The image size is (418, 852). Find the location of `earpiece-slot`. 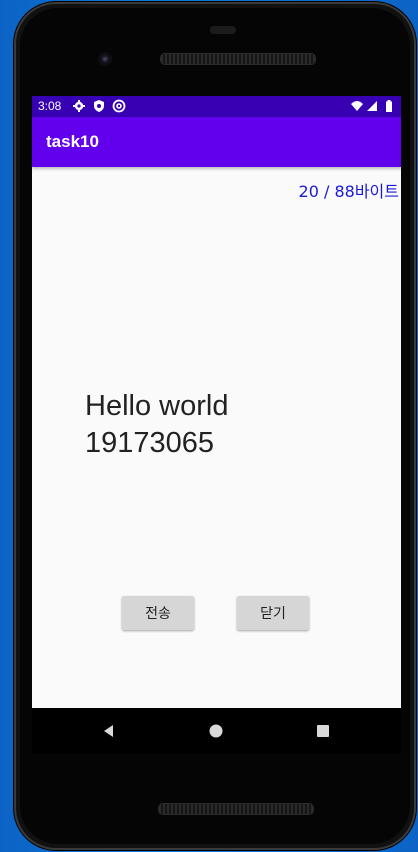

earpiece-slot is located at coordinates (223, 30).